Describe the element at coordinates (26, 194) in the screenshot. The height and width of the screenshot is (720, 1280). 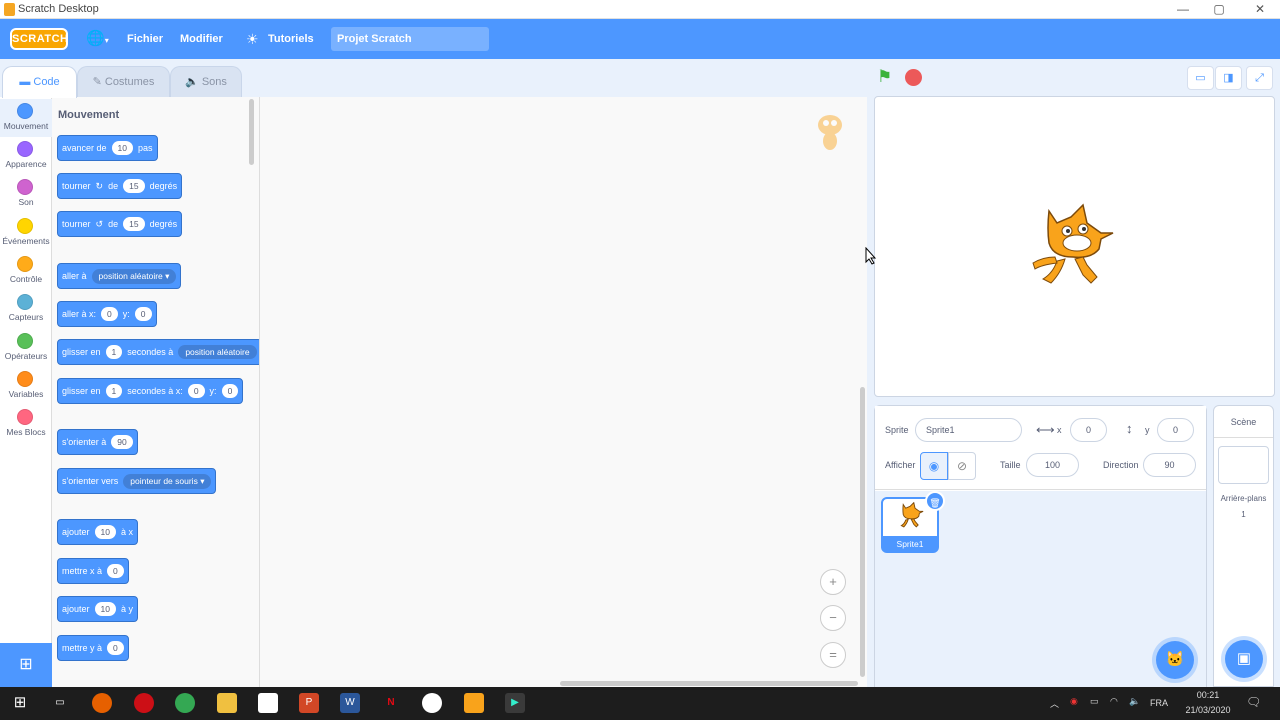
I see `category-sound: Son` at that location.